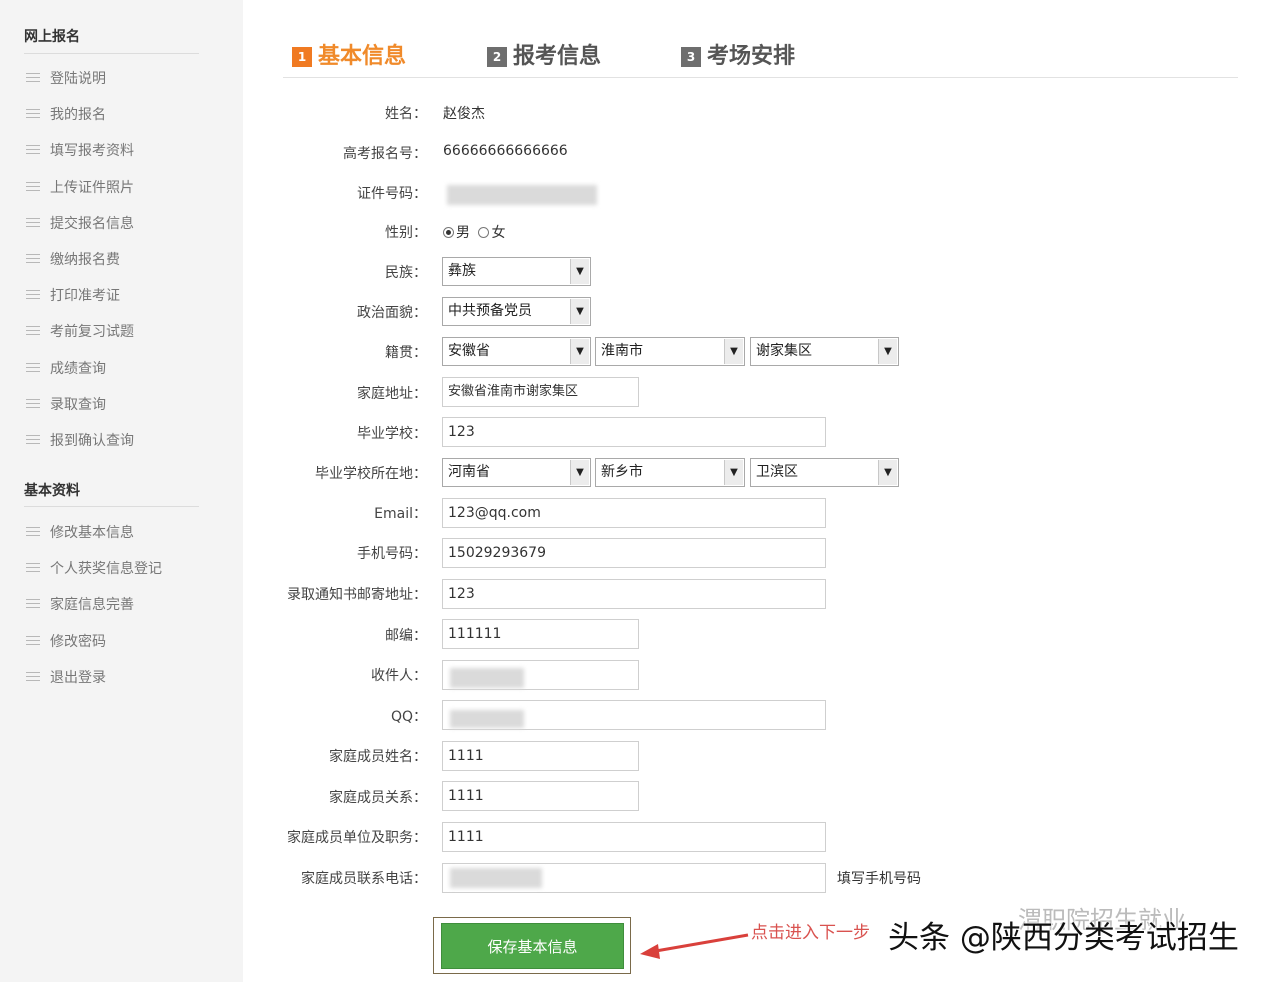 The height and width of the screenshot is (982, 1280). I want to click on sidebar-item: 考前复习试题, so click(80, 331).